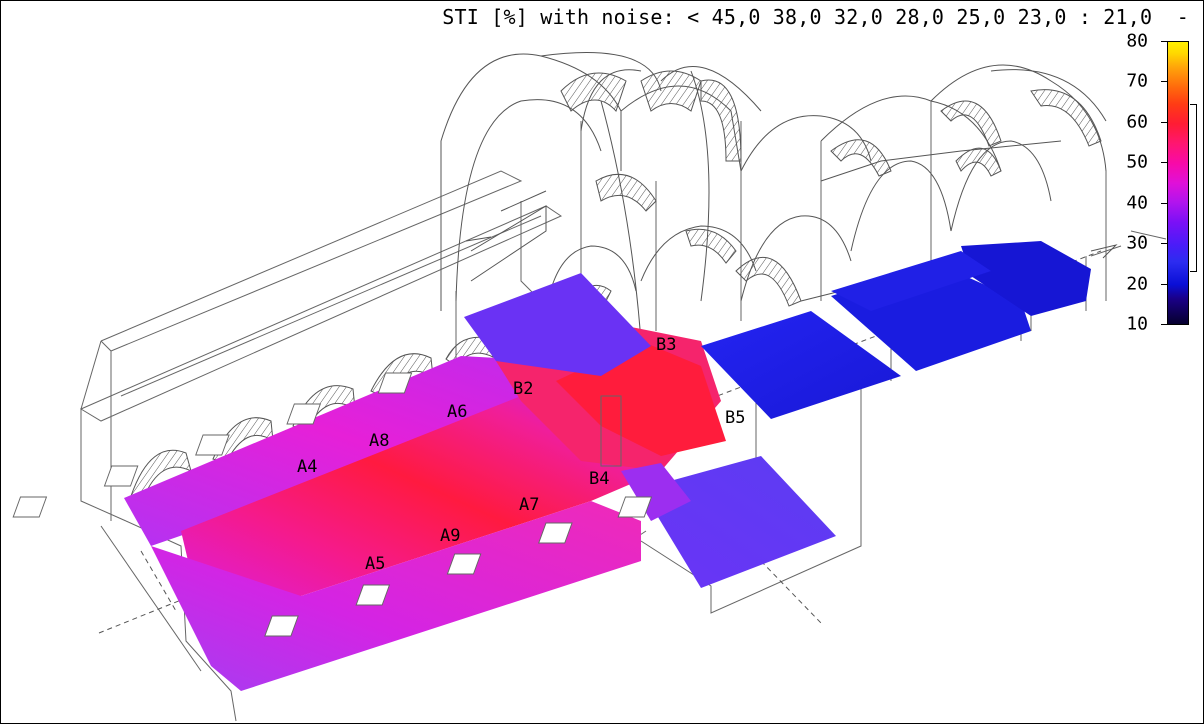 This screenshot has width=1204, height=724. What do you see at coordinates (450, 536) in the screenshot?
I see `receiver-label: A9` at bounding box center [450, 536].